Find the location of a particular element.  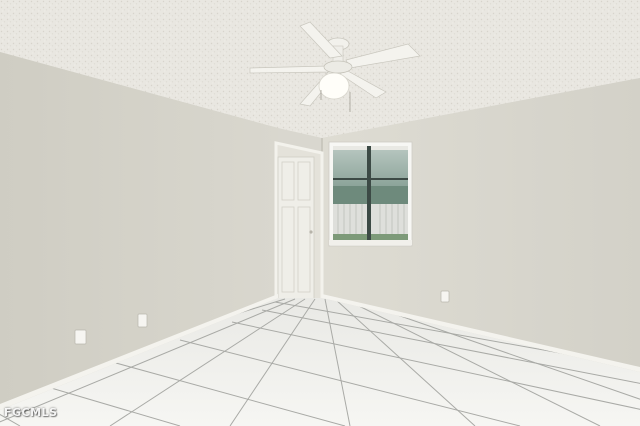

window-icon is located at coordinates (370, 194).